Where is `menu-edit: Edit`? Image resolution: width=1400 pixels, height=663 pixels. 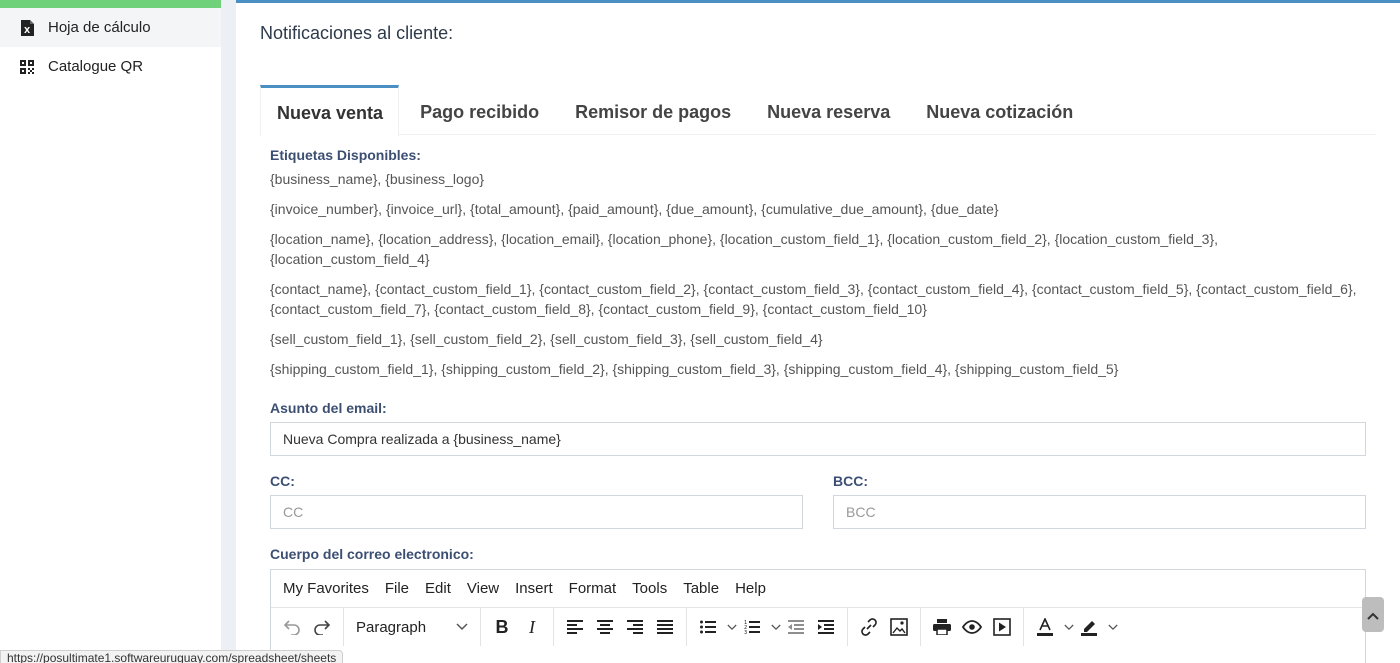
menu-edit: Edit is located at coordinates (438, 588).